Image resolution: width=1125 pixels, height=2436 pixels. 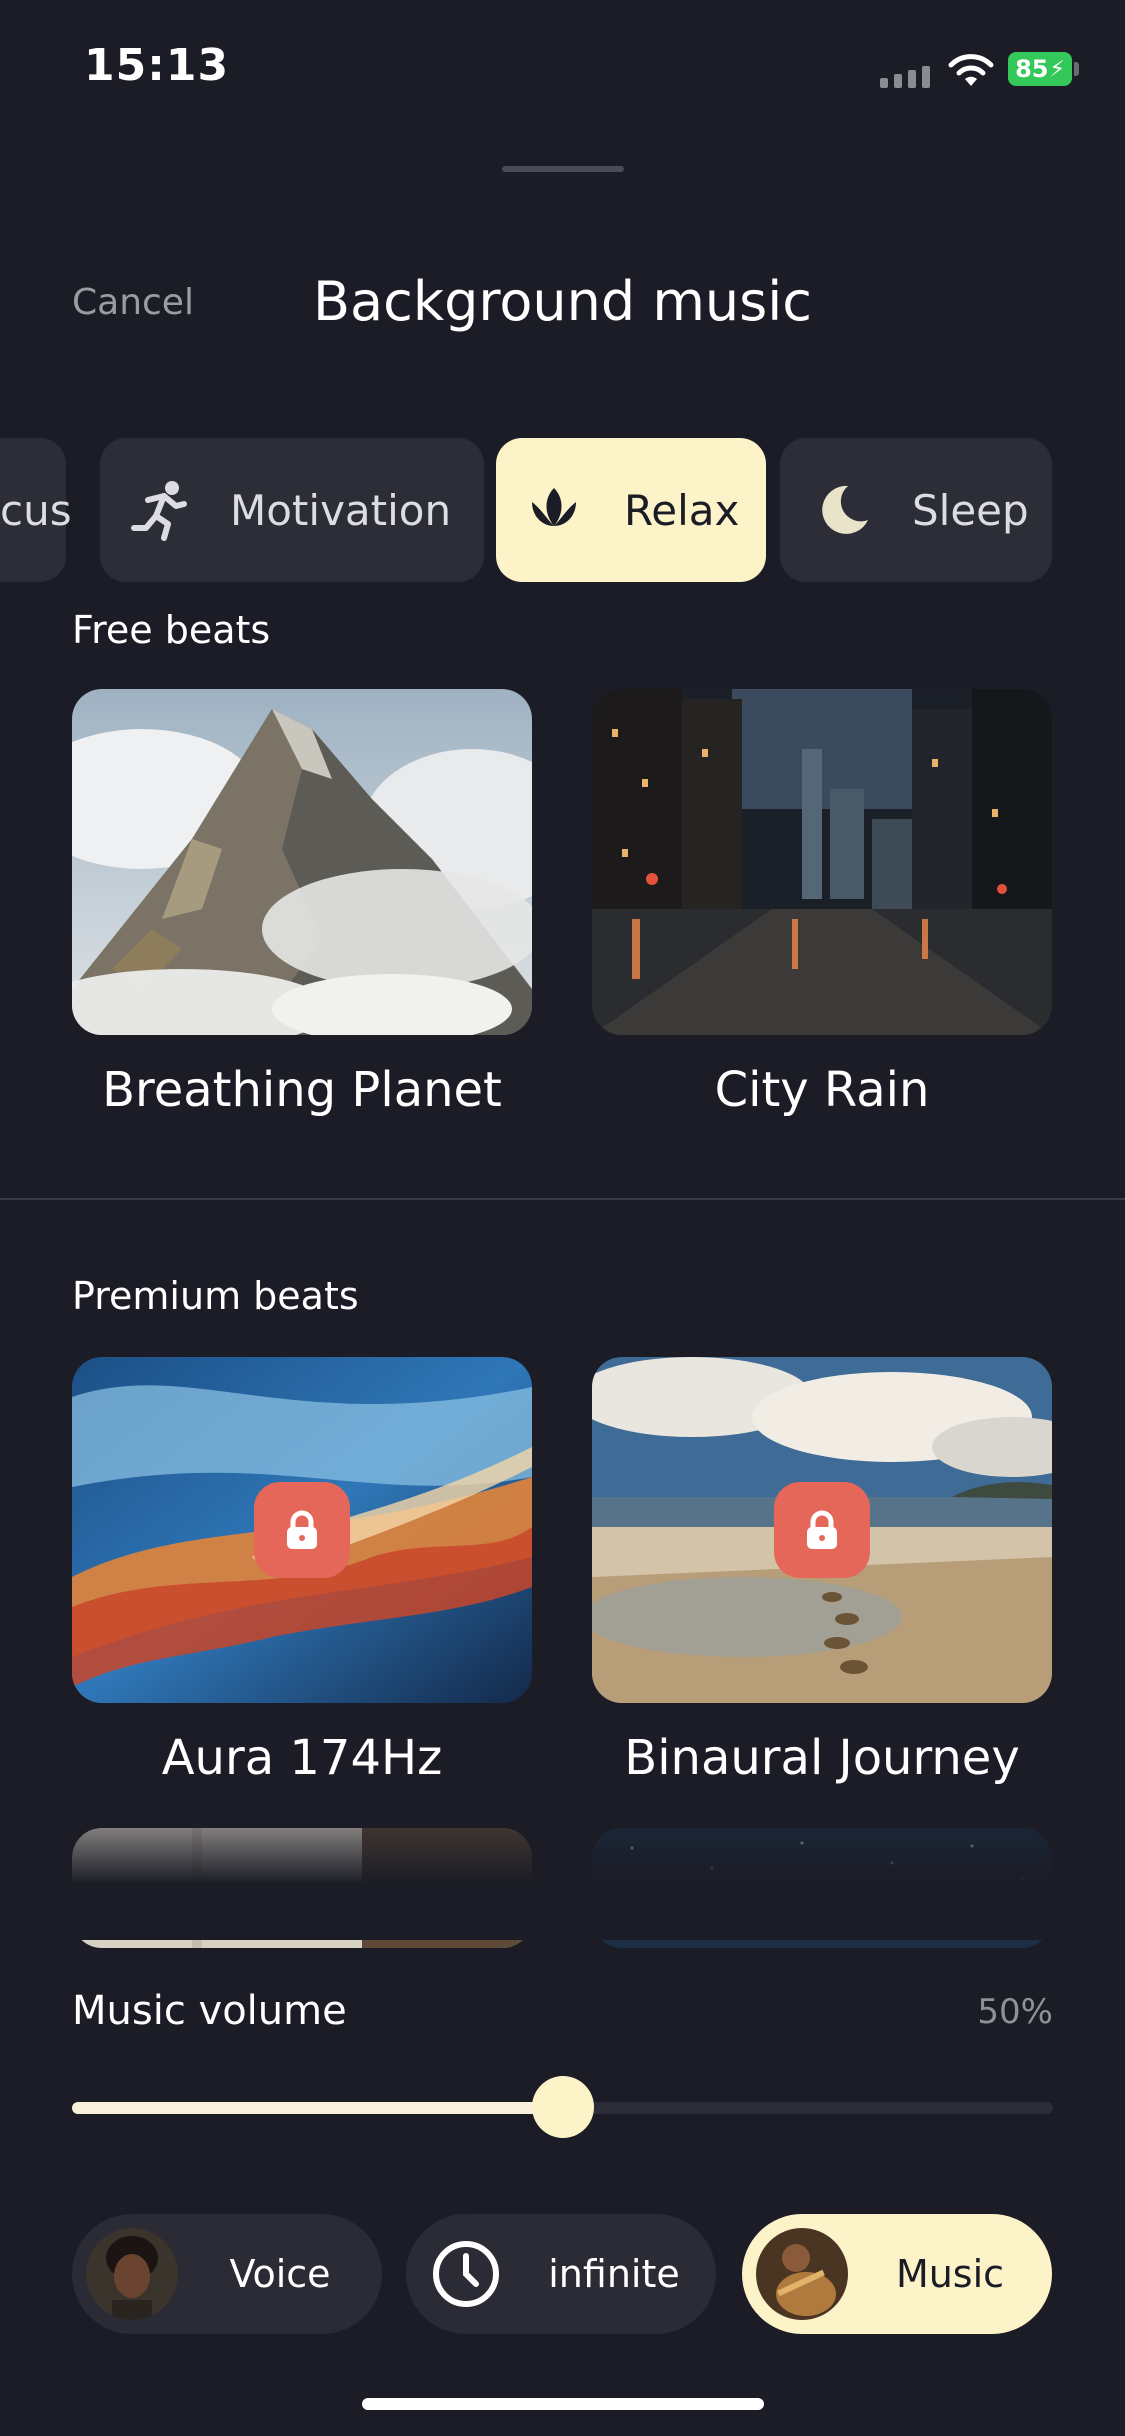 I want to click on beat-title: City Rain, so click(x=822, y=1090).